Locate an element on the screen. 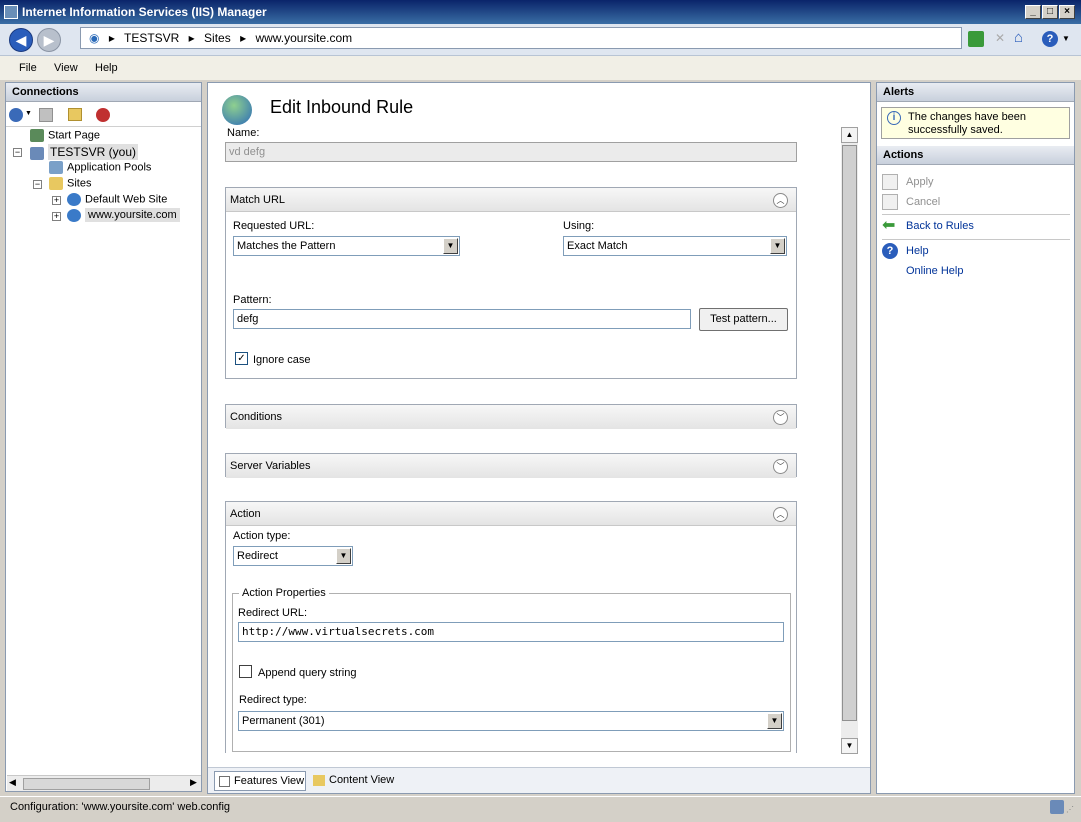  tab-features-view: Features View is located at coordinates (260, 781).